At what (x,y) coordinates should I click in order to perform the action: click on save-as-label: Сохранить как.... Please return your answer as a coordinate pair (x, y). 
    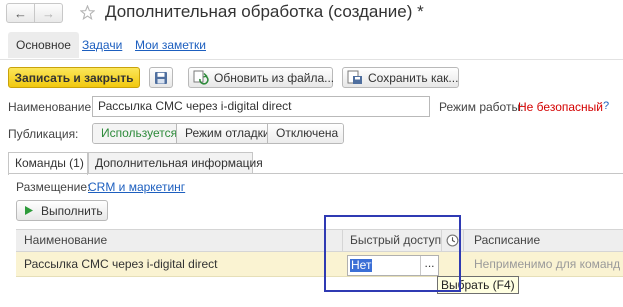
    Looking at the image, I should click on (413, 77).